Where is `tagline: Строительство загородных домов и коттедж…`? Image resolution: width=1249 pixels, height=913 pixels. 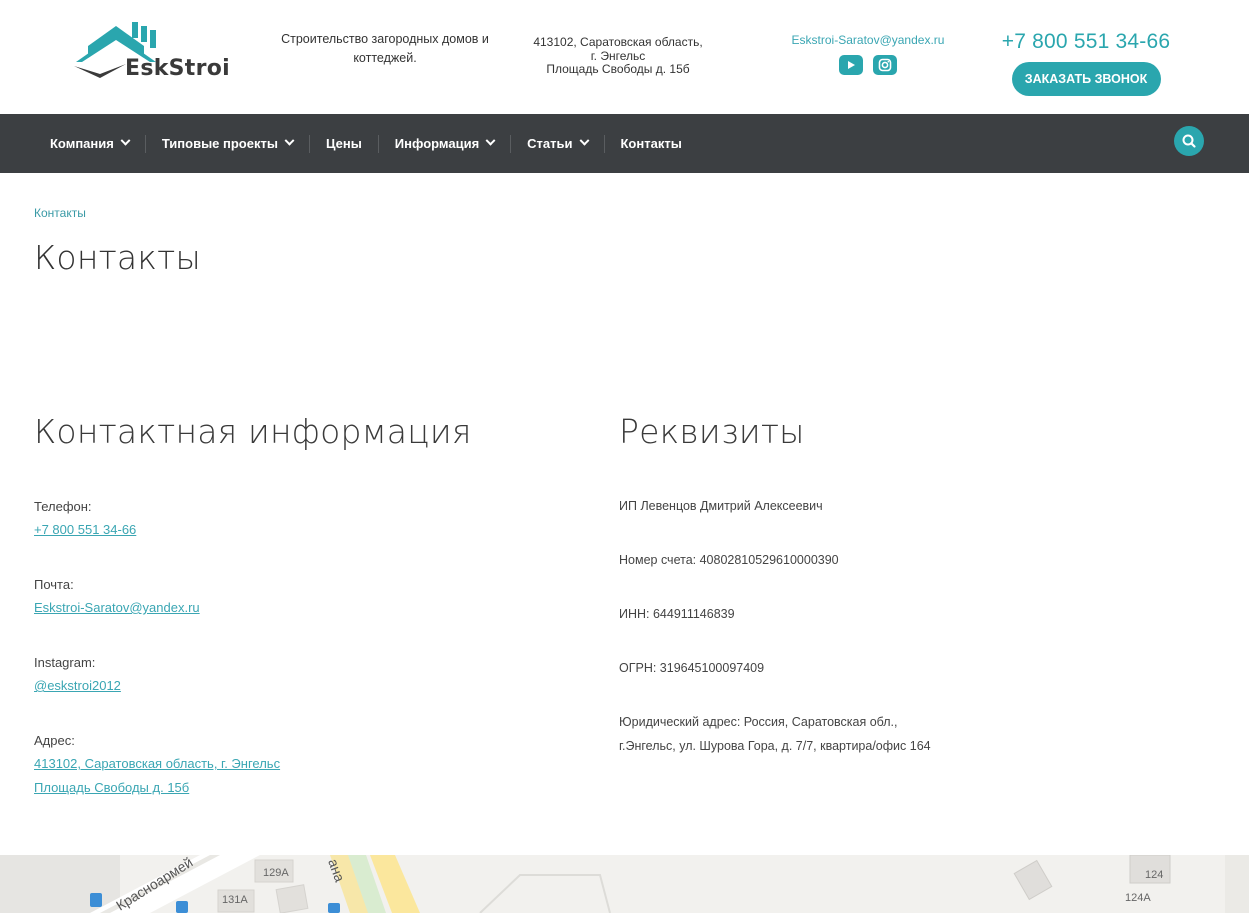
tagline: Строительство загородных домов и коттедж… is located at coordinates (385, 48).